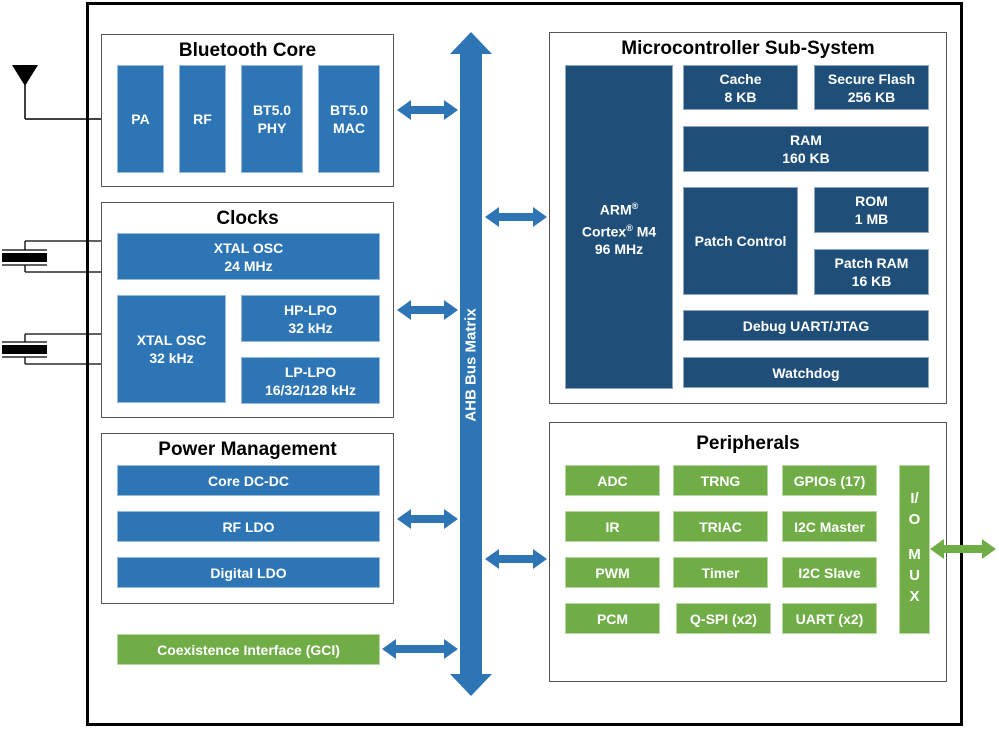  What do you see at coordinates (427, 310) in the screenshot?
I see `clocks-bus-arrow` at bounding box center [427, 310].